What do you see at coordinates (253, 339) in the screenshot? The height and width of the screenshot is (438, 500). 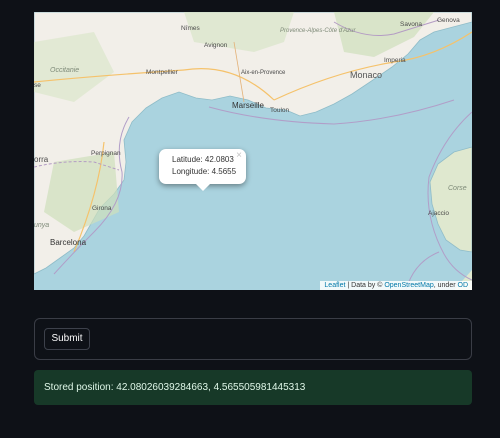 I see `form-container: Submit` at bounding box center [253, 339].